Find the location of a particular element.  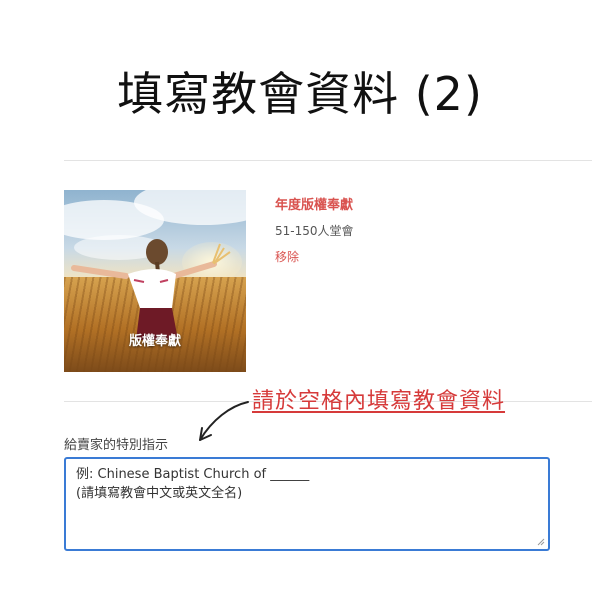

product-variant: 51-150人堂會 is located at coordinates (314, 231).